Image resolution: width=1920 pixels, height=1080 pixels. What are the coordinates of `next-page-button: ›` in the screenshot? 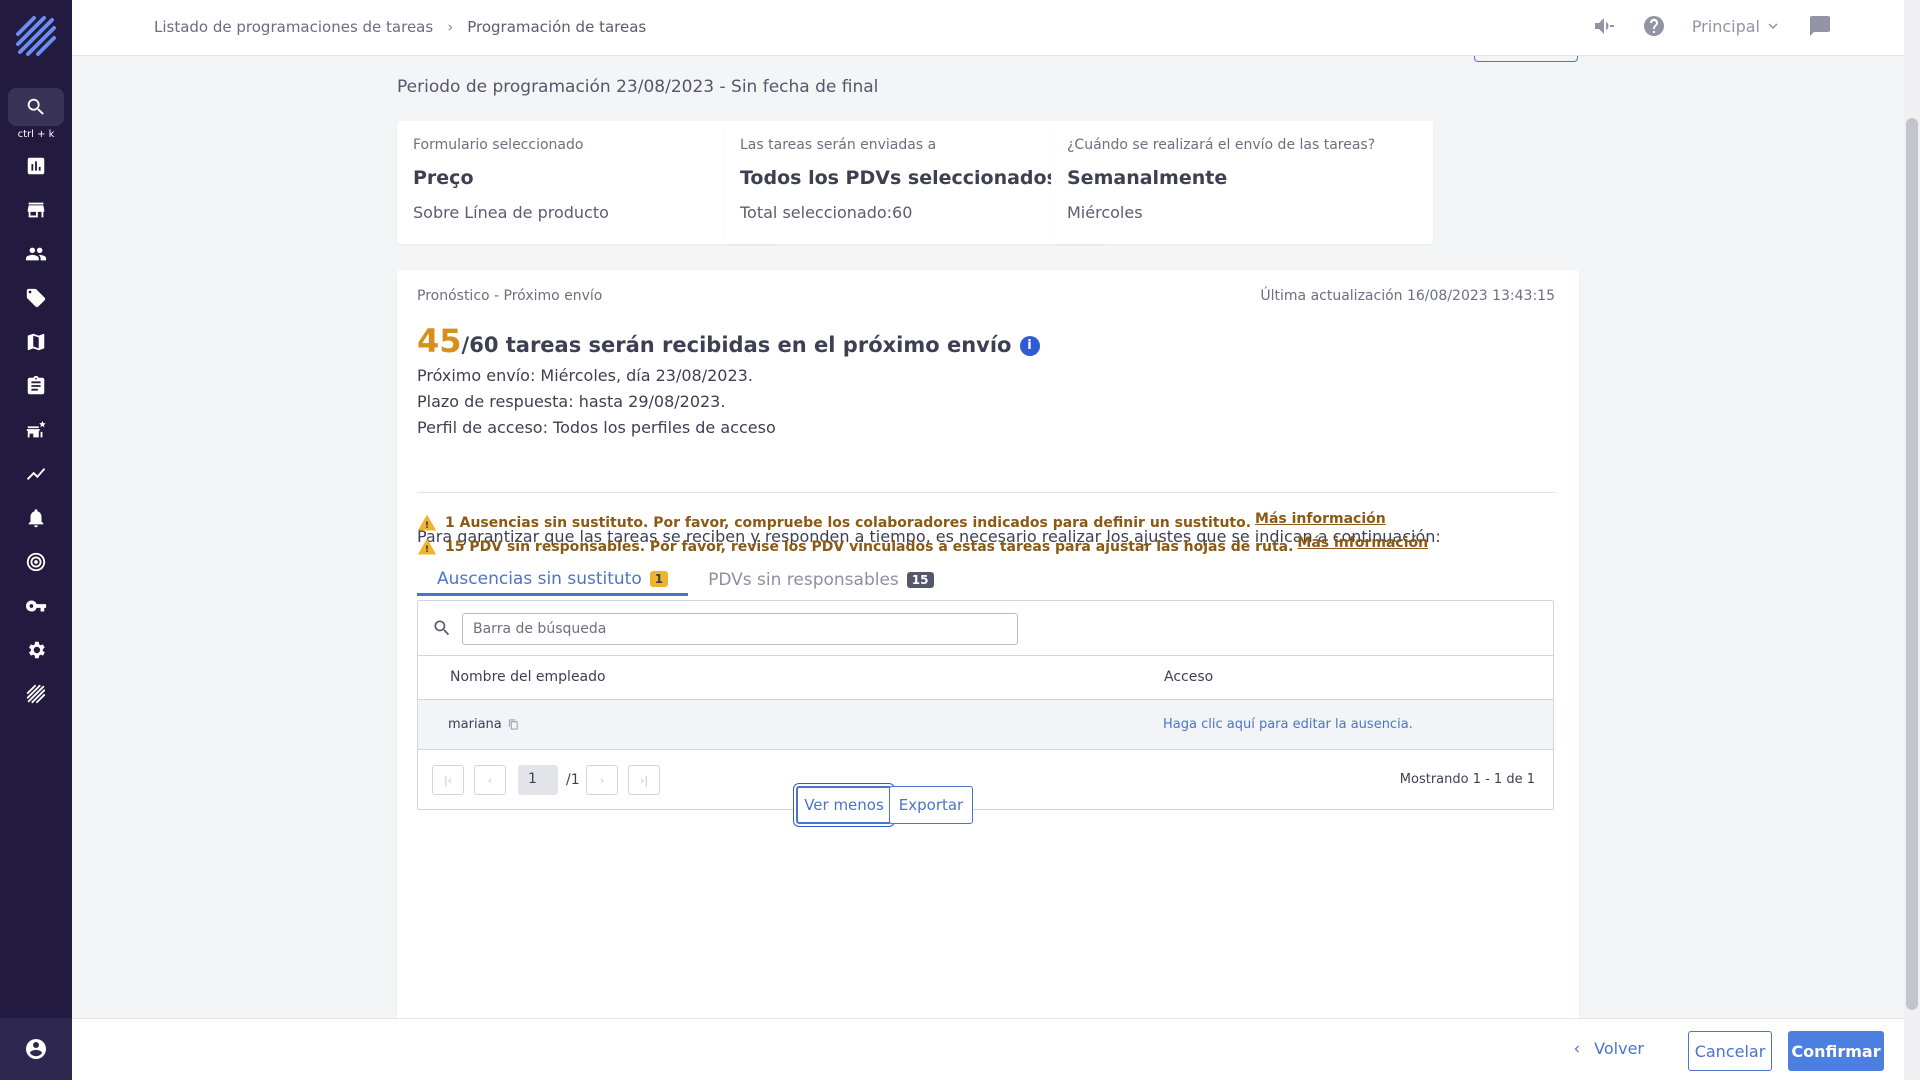 It's located at (602, 780).